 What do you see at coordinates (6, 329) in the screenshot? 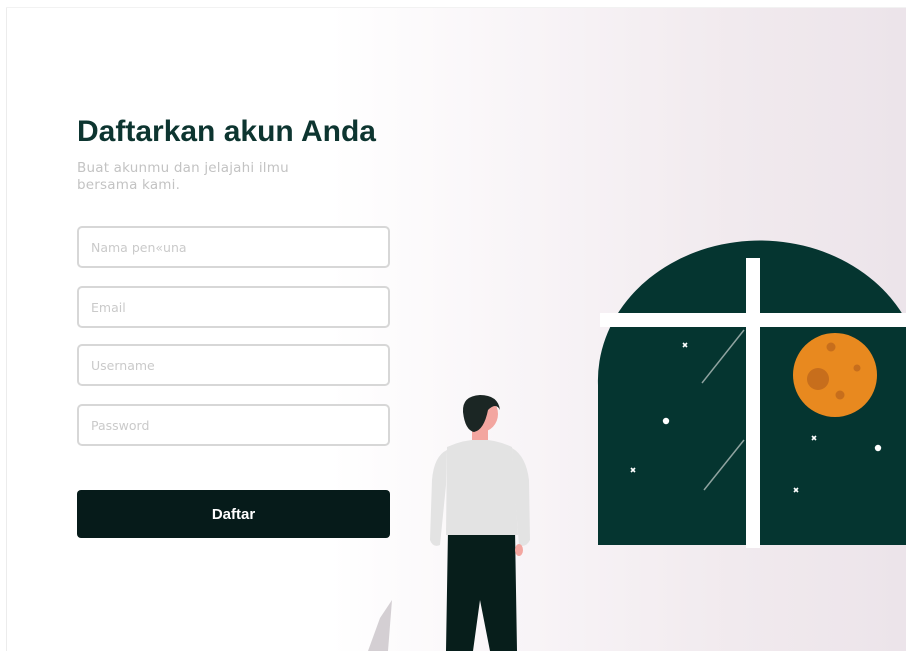
I see `page-border-left` at bounding box center [6, 329].